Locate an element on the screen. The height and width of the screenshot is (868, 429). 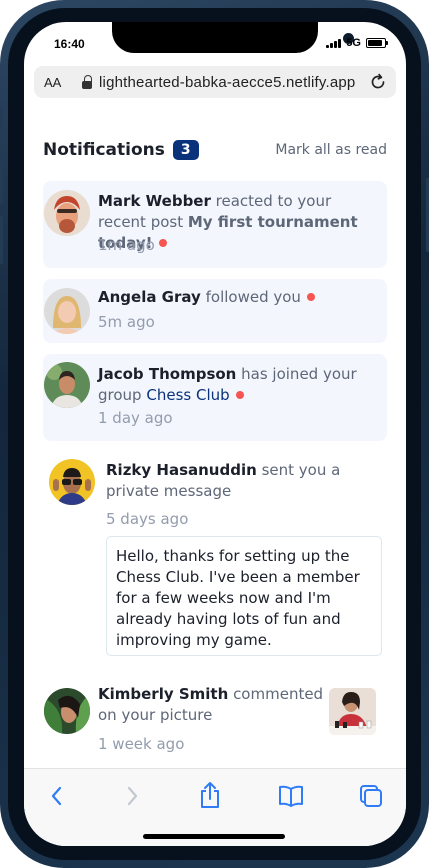
back-arrow-icon is located at coordinates (57, 796).